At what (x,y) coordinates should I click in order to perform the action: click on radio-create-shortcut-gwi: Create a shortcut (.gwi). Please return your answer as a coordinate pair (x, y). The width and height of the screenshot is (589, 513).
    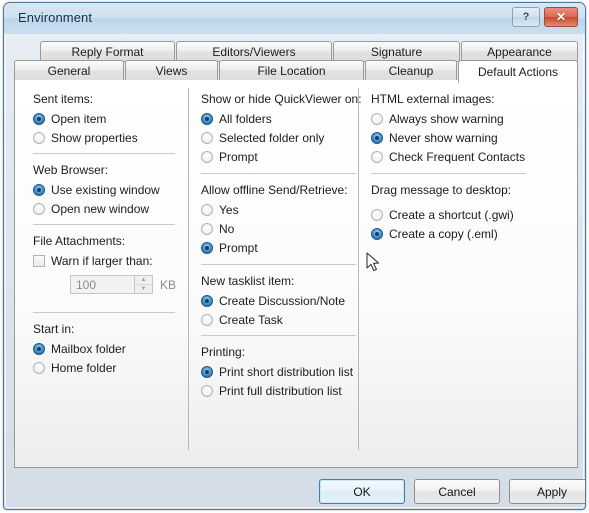
    Looking at the image, I should click on (473, 214).